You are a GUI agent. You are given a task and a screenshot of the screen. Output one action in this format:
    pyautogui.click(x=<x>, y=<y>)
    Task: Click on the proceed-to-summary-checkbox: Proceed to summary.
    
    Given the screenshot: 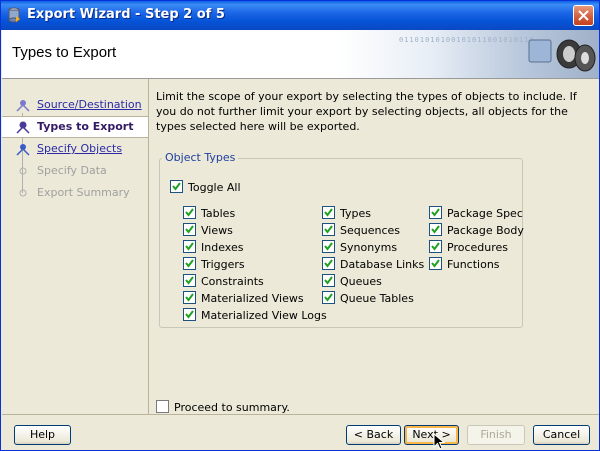 What is the action you would take?
    pyautogui.click(x=223, y=407)
    